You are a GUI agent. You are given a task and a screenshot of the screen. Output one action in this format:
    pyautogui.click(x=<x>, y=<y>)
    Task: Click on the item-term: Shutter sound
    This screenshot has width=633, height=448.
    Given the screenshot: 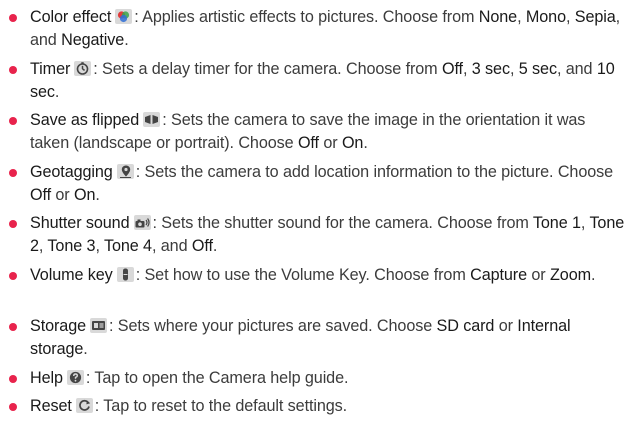 What is the action you would take?
    pyautogui.click(x=80, y=223)
    